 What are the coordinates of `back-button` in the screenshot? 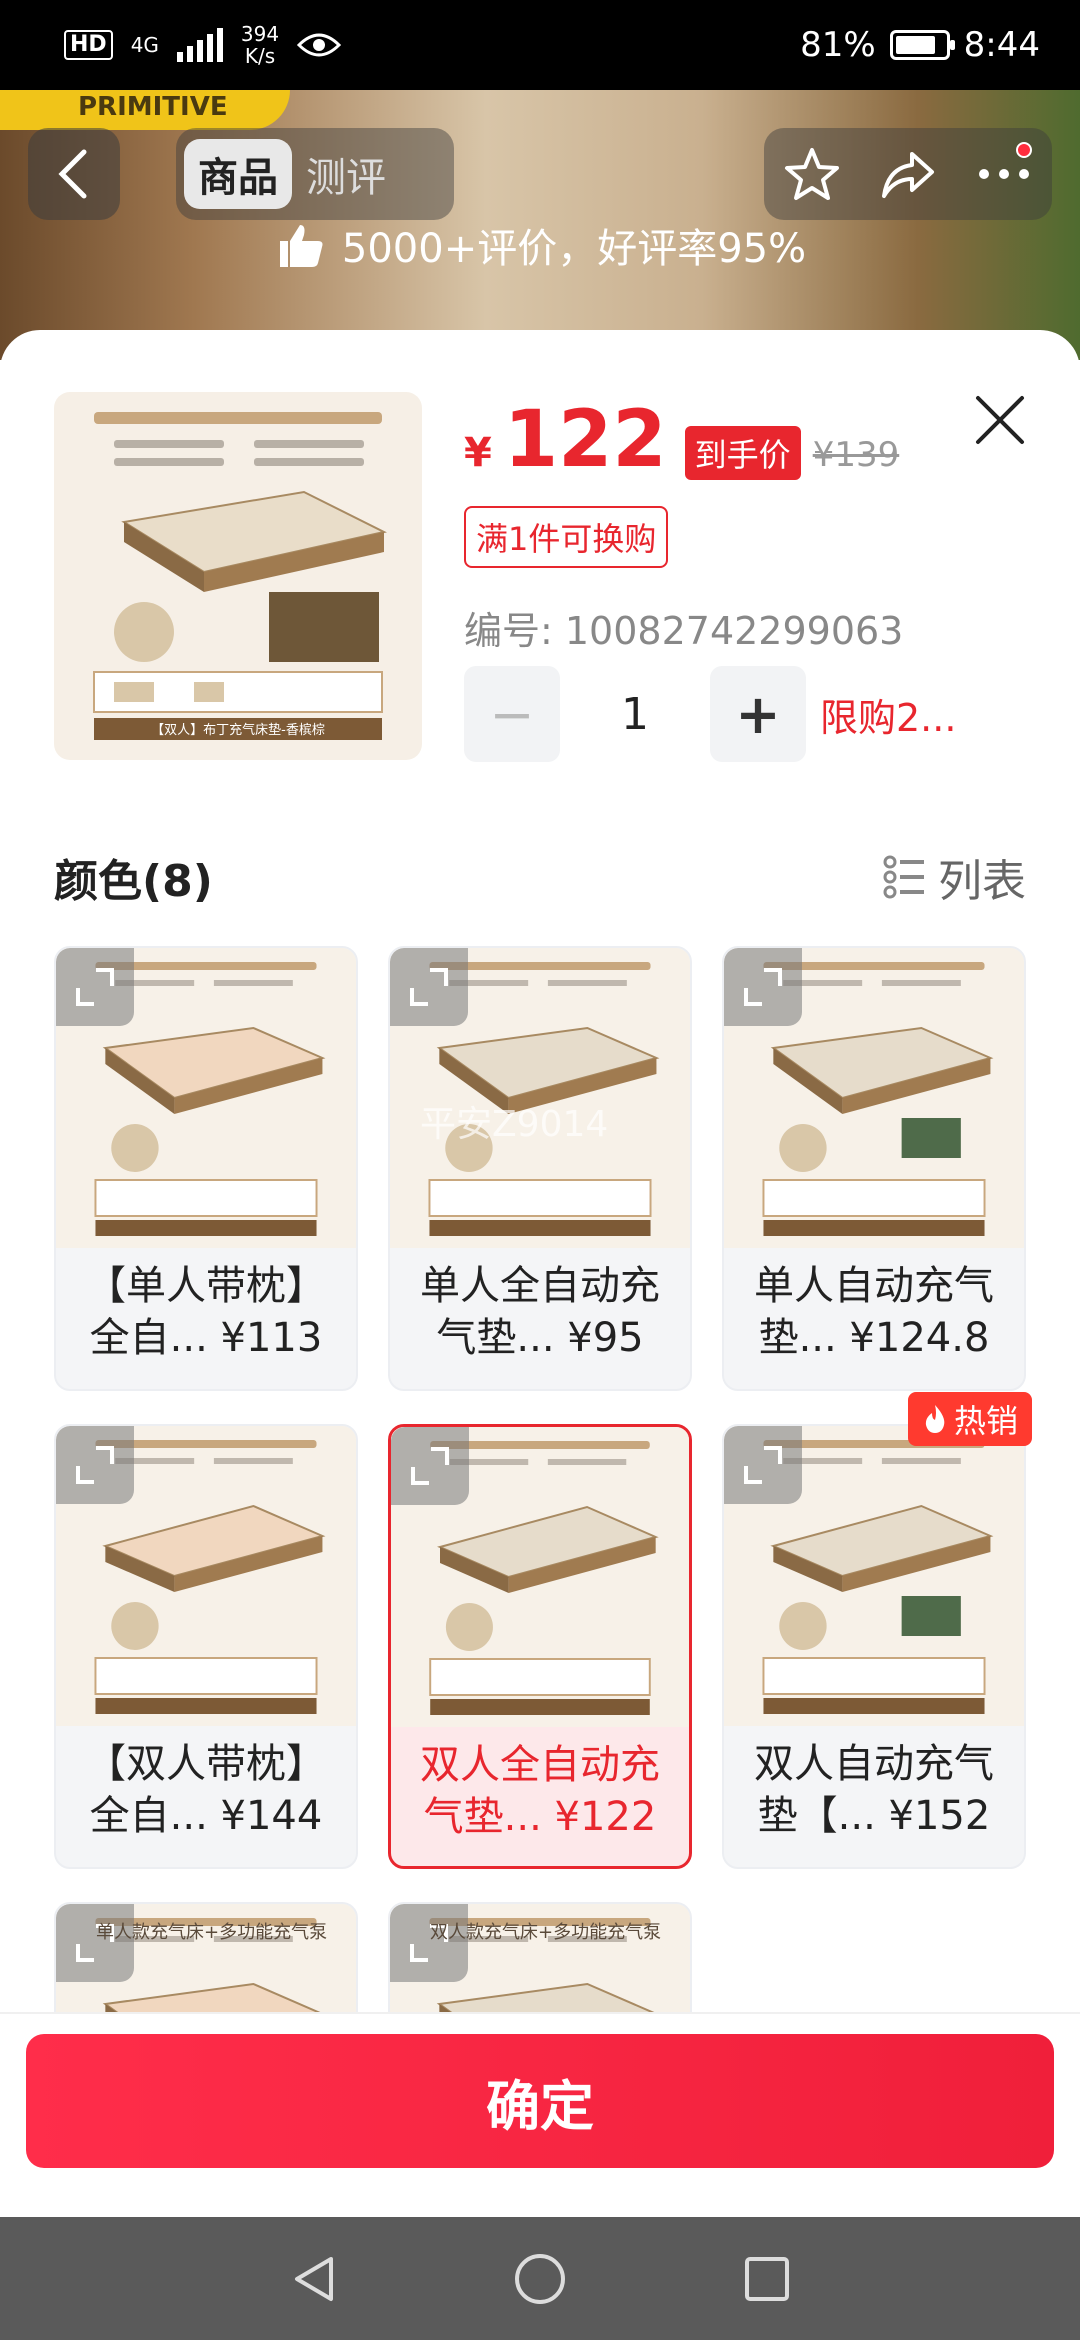 It's located at (74, 174).